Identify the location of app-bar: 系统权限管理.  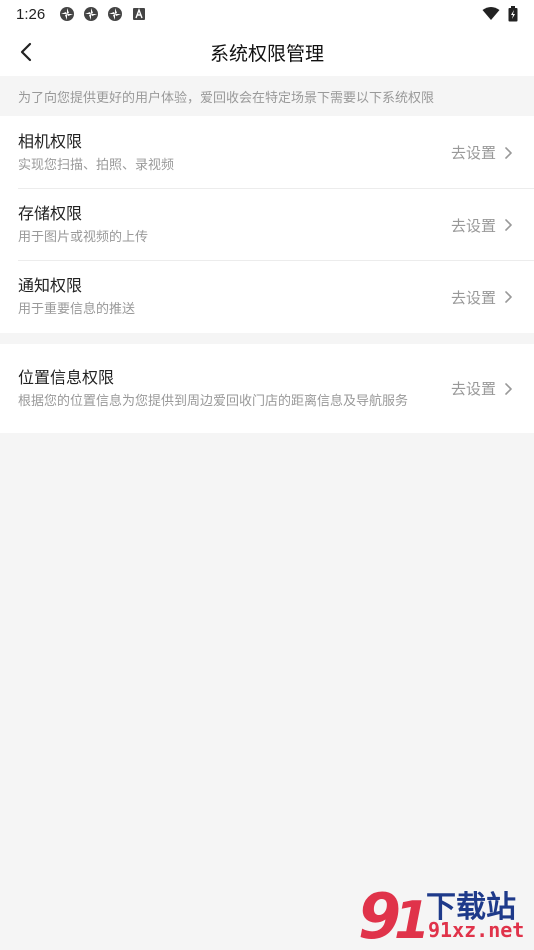
(267, 52).